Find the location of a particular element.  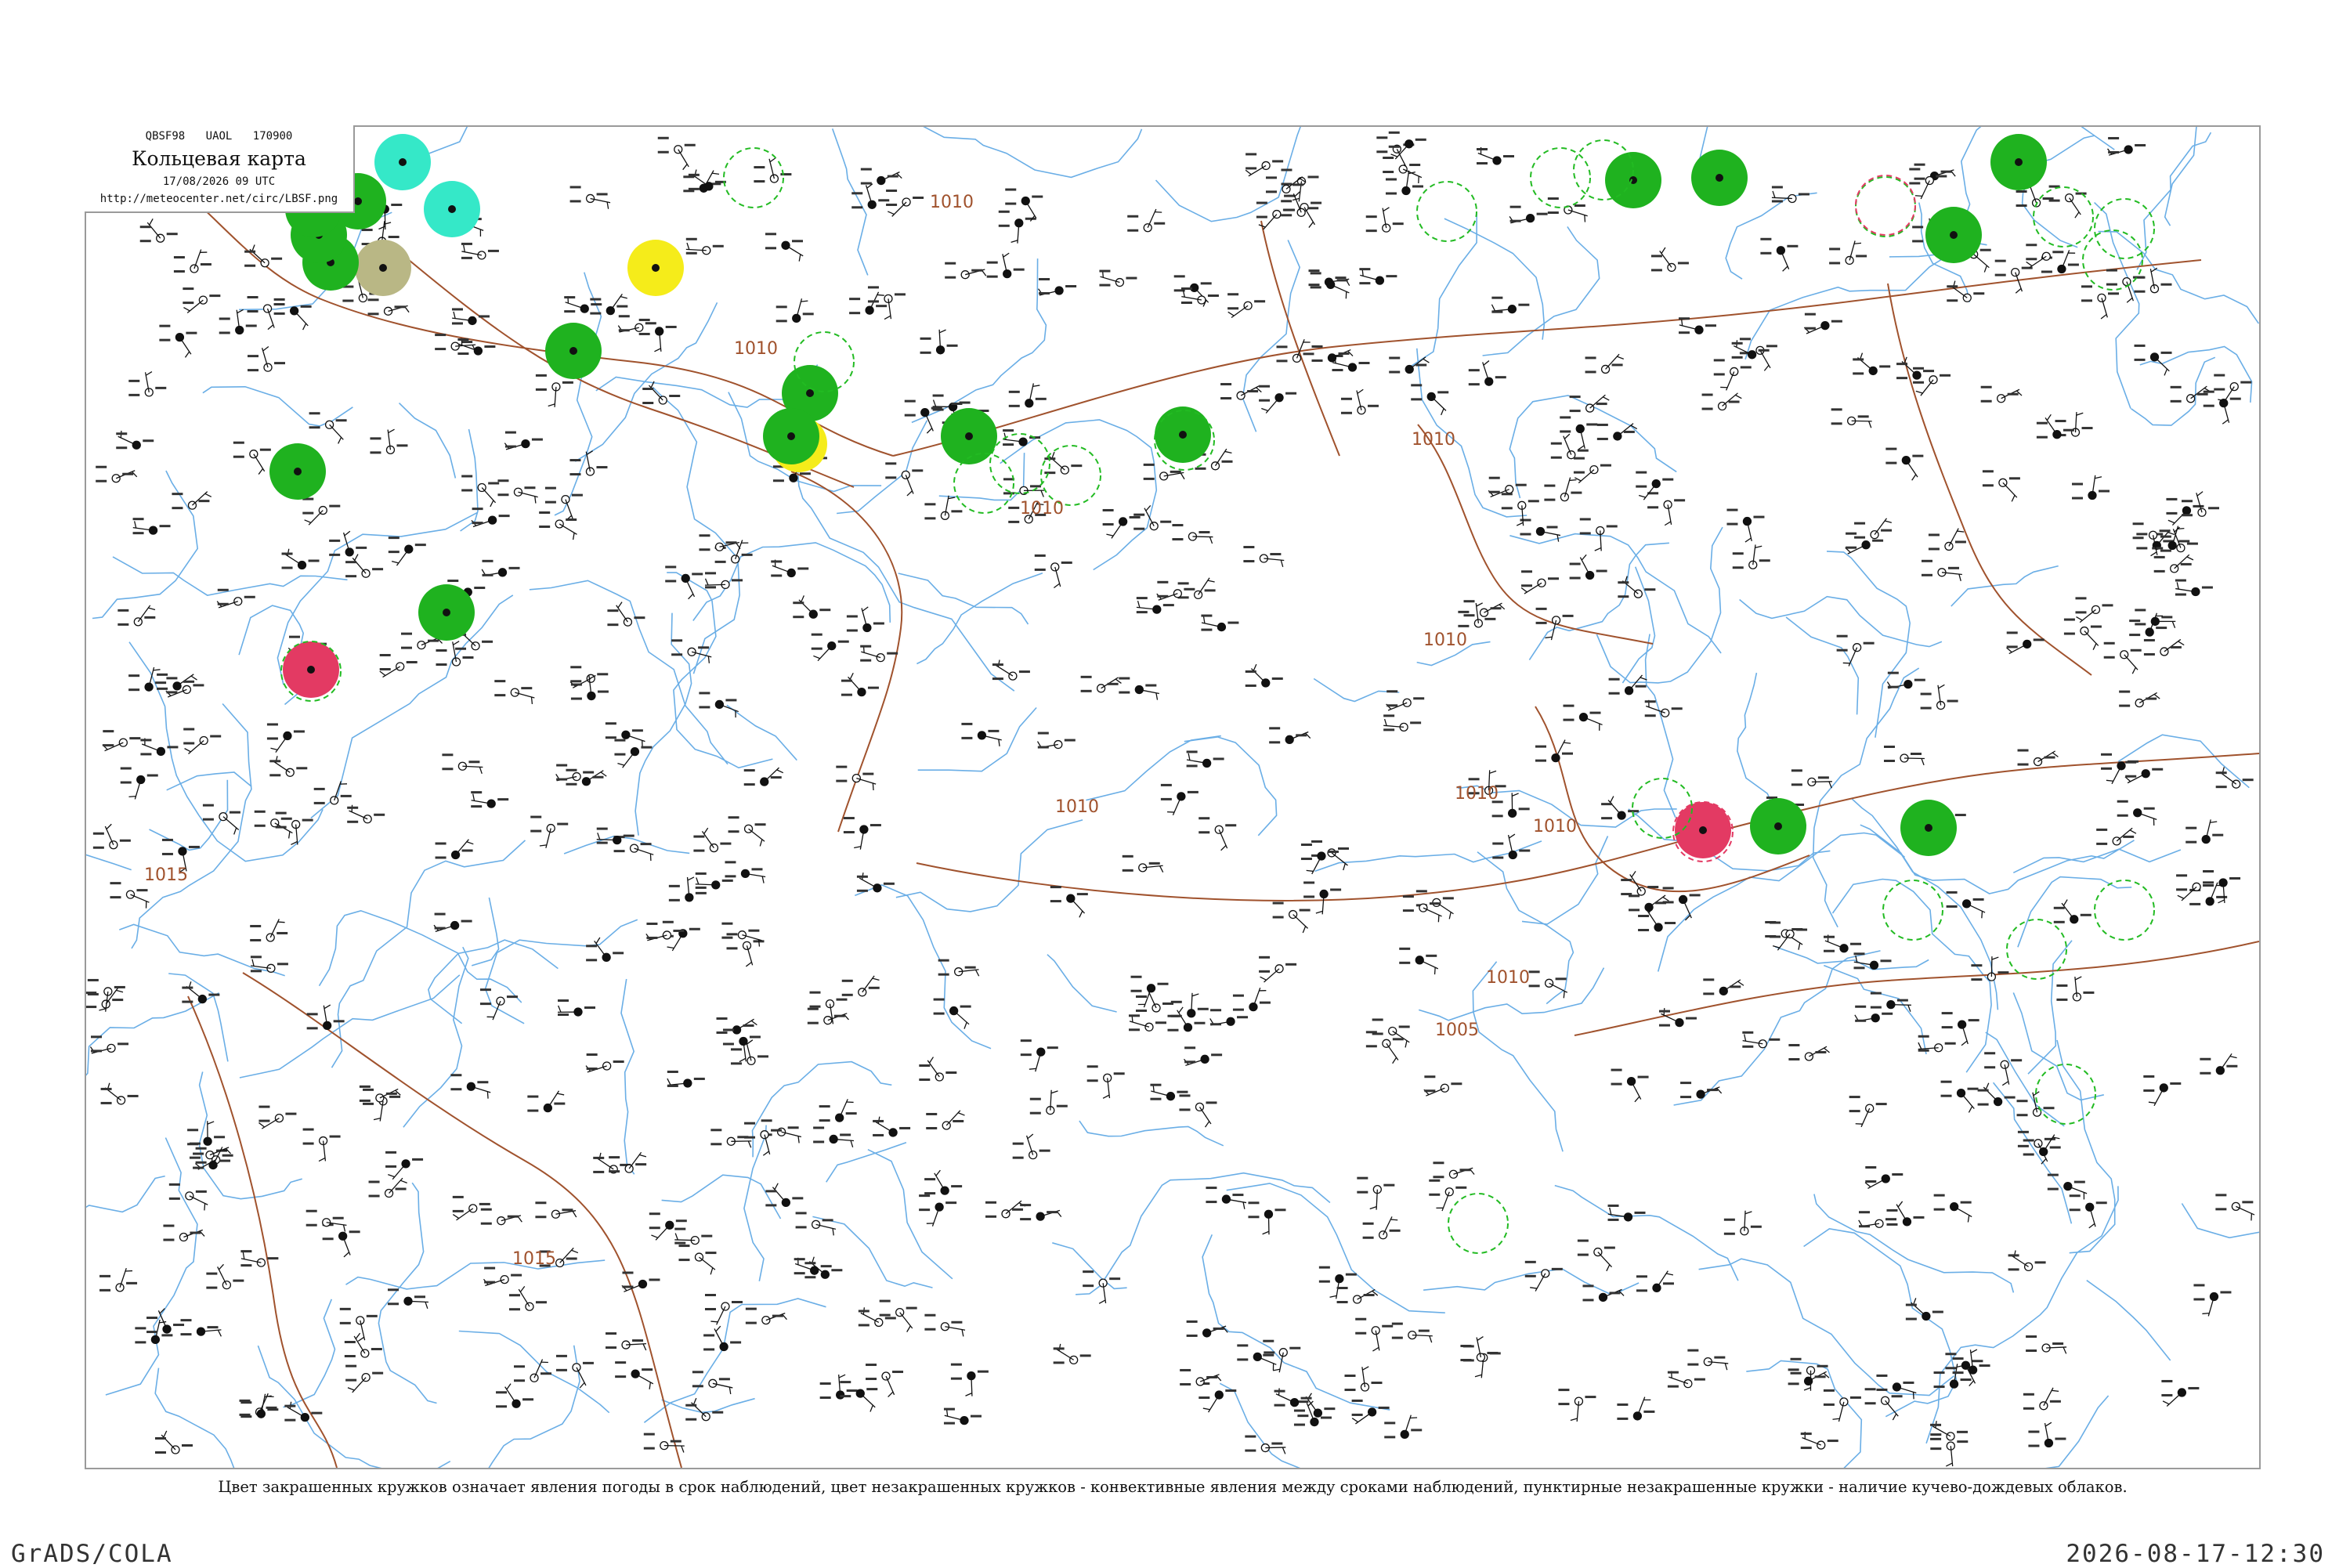

cumulonimbus-circle-icon is located at coordinates (1886, 205).